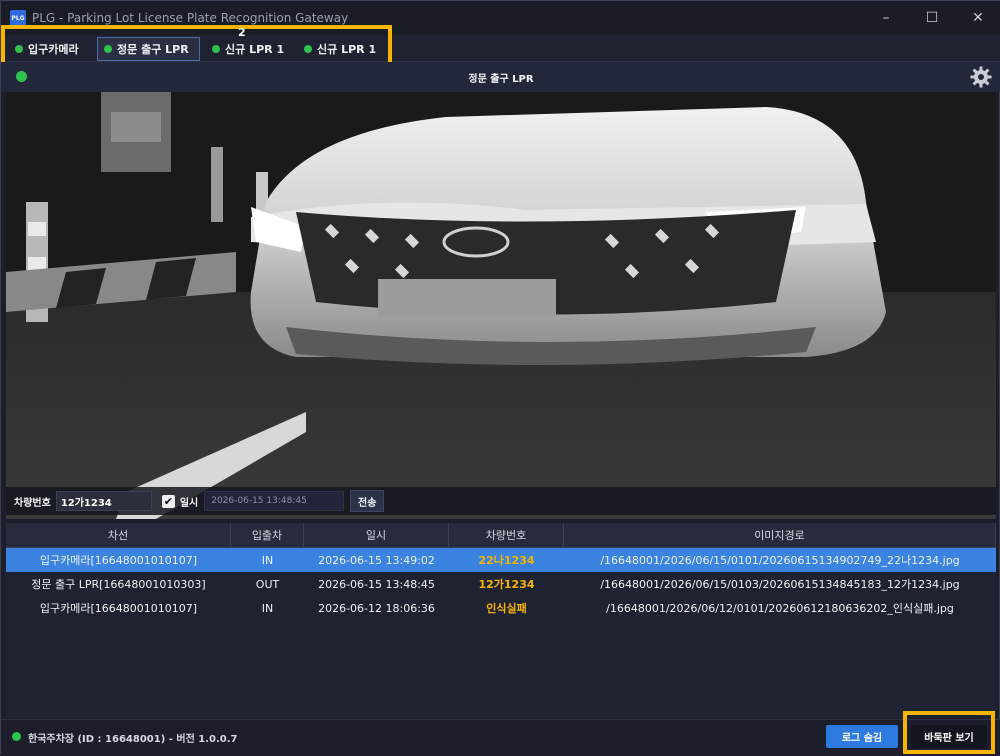 This screenshot has width=1000, height=756. I want to click on camera-status-icon, so click(21, 76).